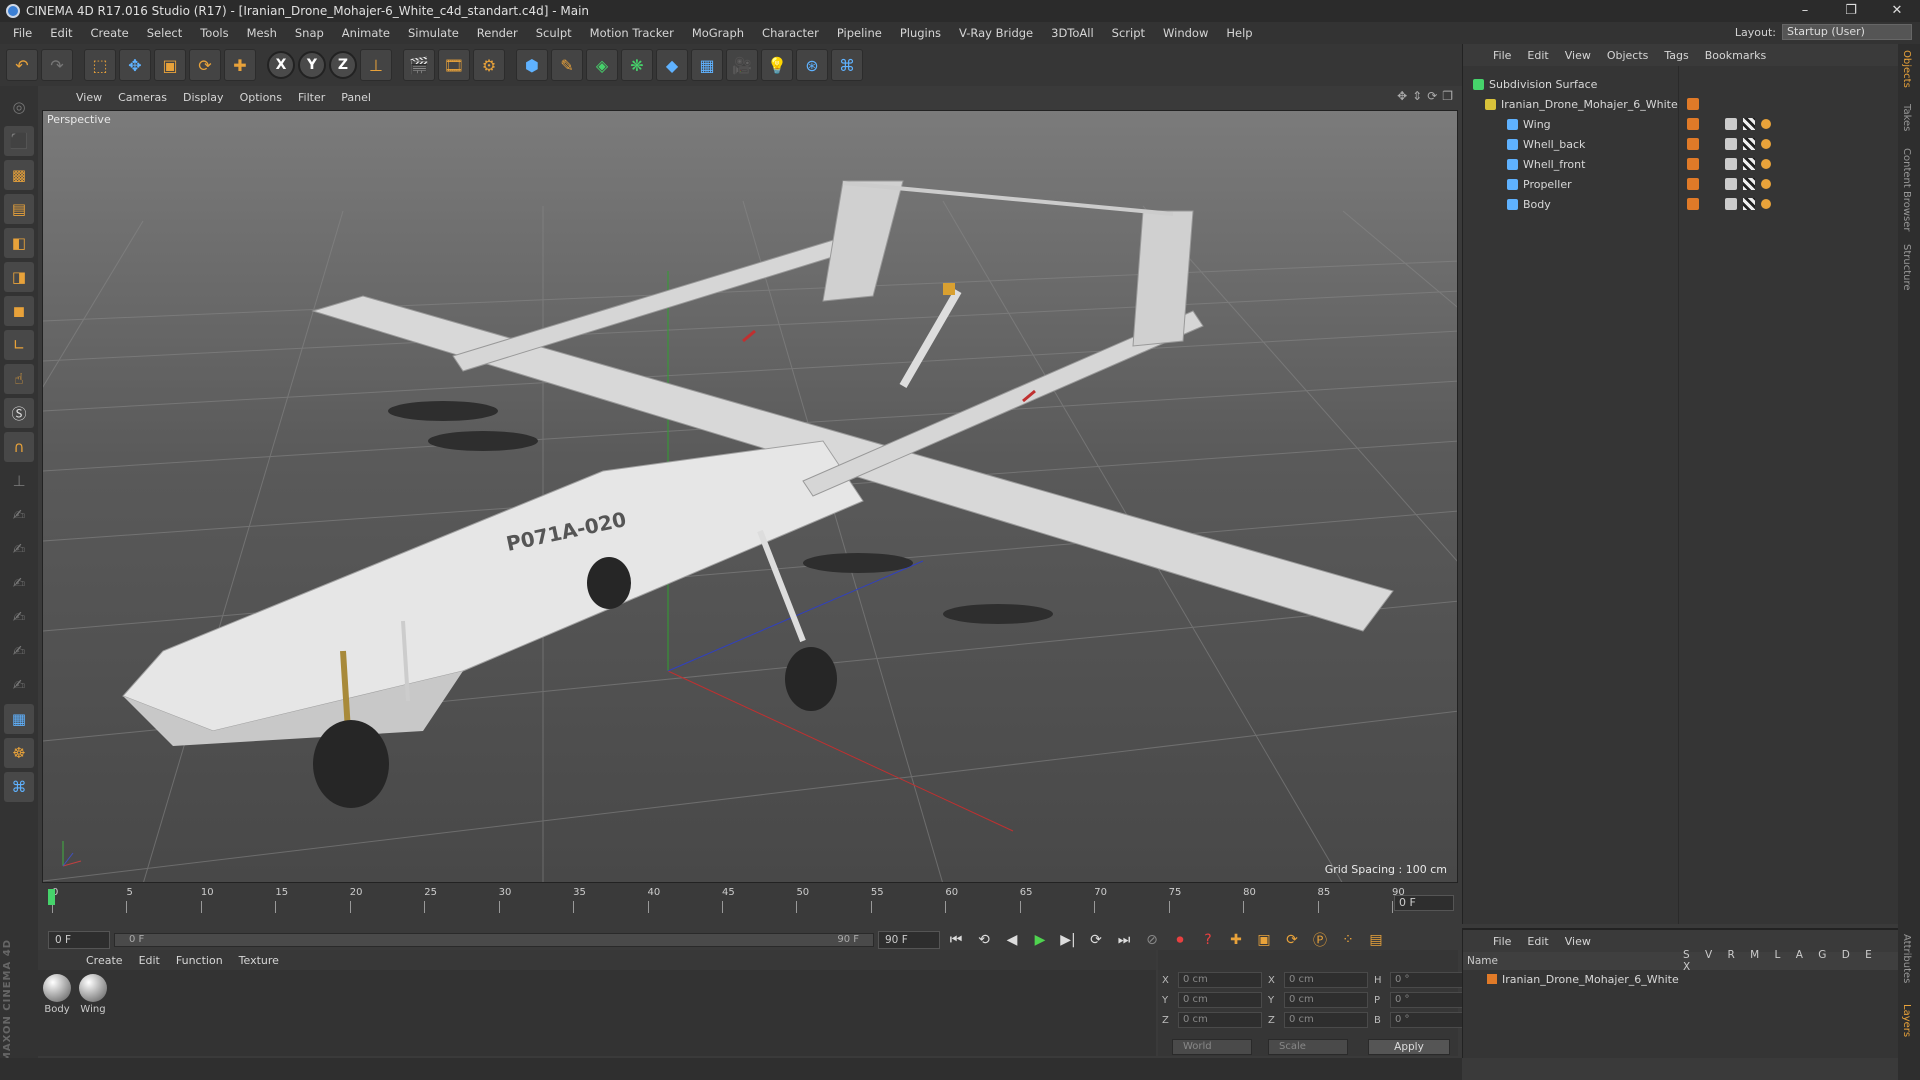 Image resolution: width=1920 pixels, height=1080 pixels. What do you see at coordinates (1308, 1047) in the screenshot?
I see `coord-transform-dropdown: Scale` at bounding box center [1308, 1047].